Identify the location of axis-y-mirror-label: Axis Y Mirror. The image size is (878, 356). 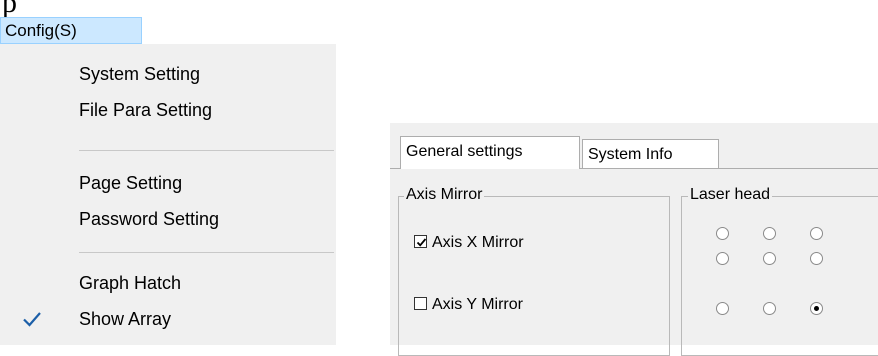
(477, 304).